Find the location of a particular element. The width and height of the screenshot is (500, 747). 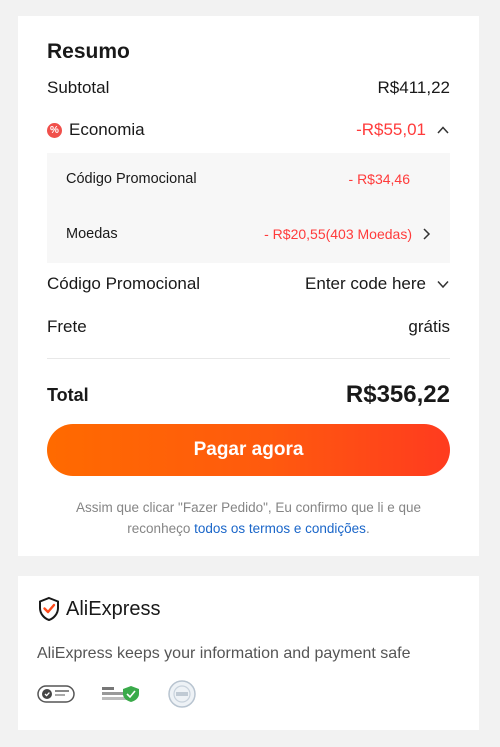

pci-dss-icon is located at coordinates (182, 694).